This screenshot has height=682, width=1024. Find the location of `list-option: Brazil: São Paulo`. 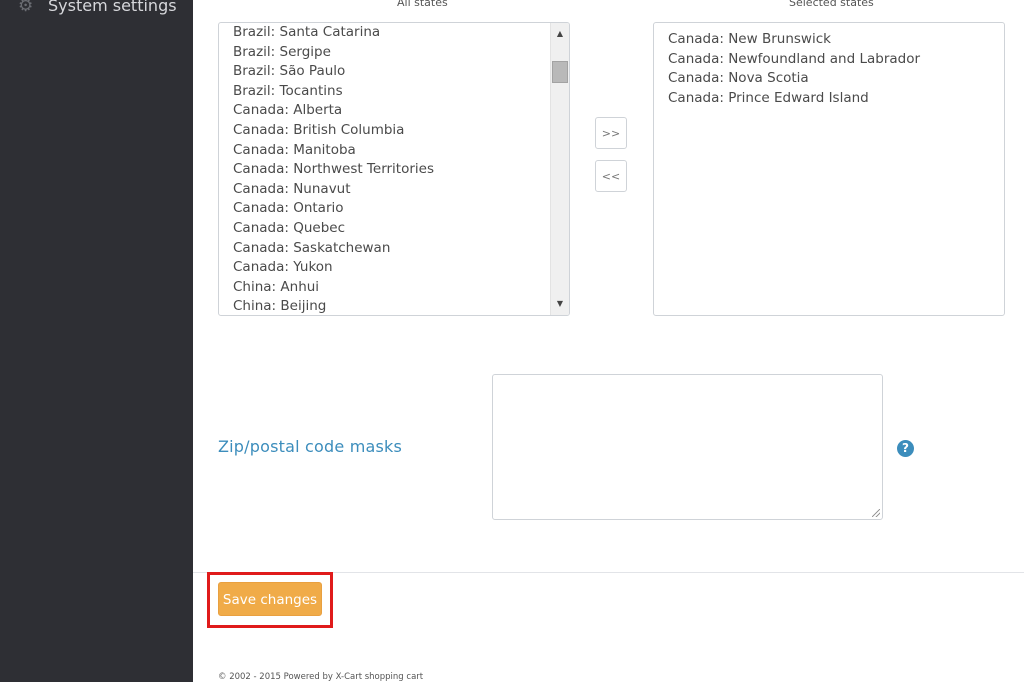

list-option: Brazil: São Paulo is located at coordinates (333, 72).